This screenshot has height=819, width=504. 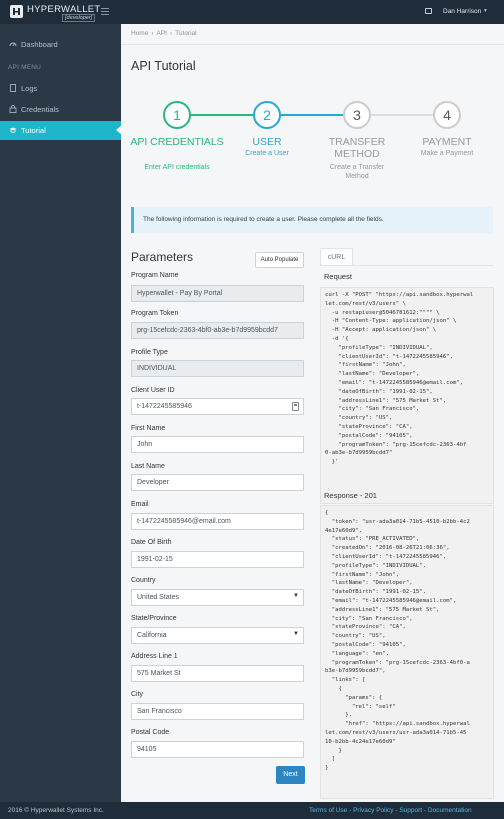 What do you see at coordinates (485, 11) in the screenshot?
I see `chevron-down-icon: ▾` at bounding box center [485, 11].